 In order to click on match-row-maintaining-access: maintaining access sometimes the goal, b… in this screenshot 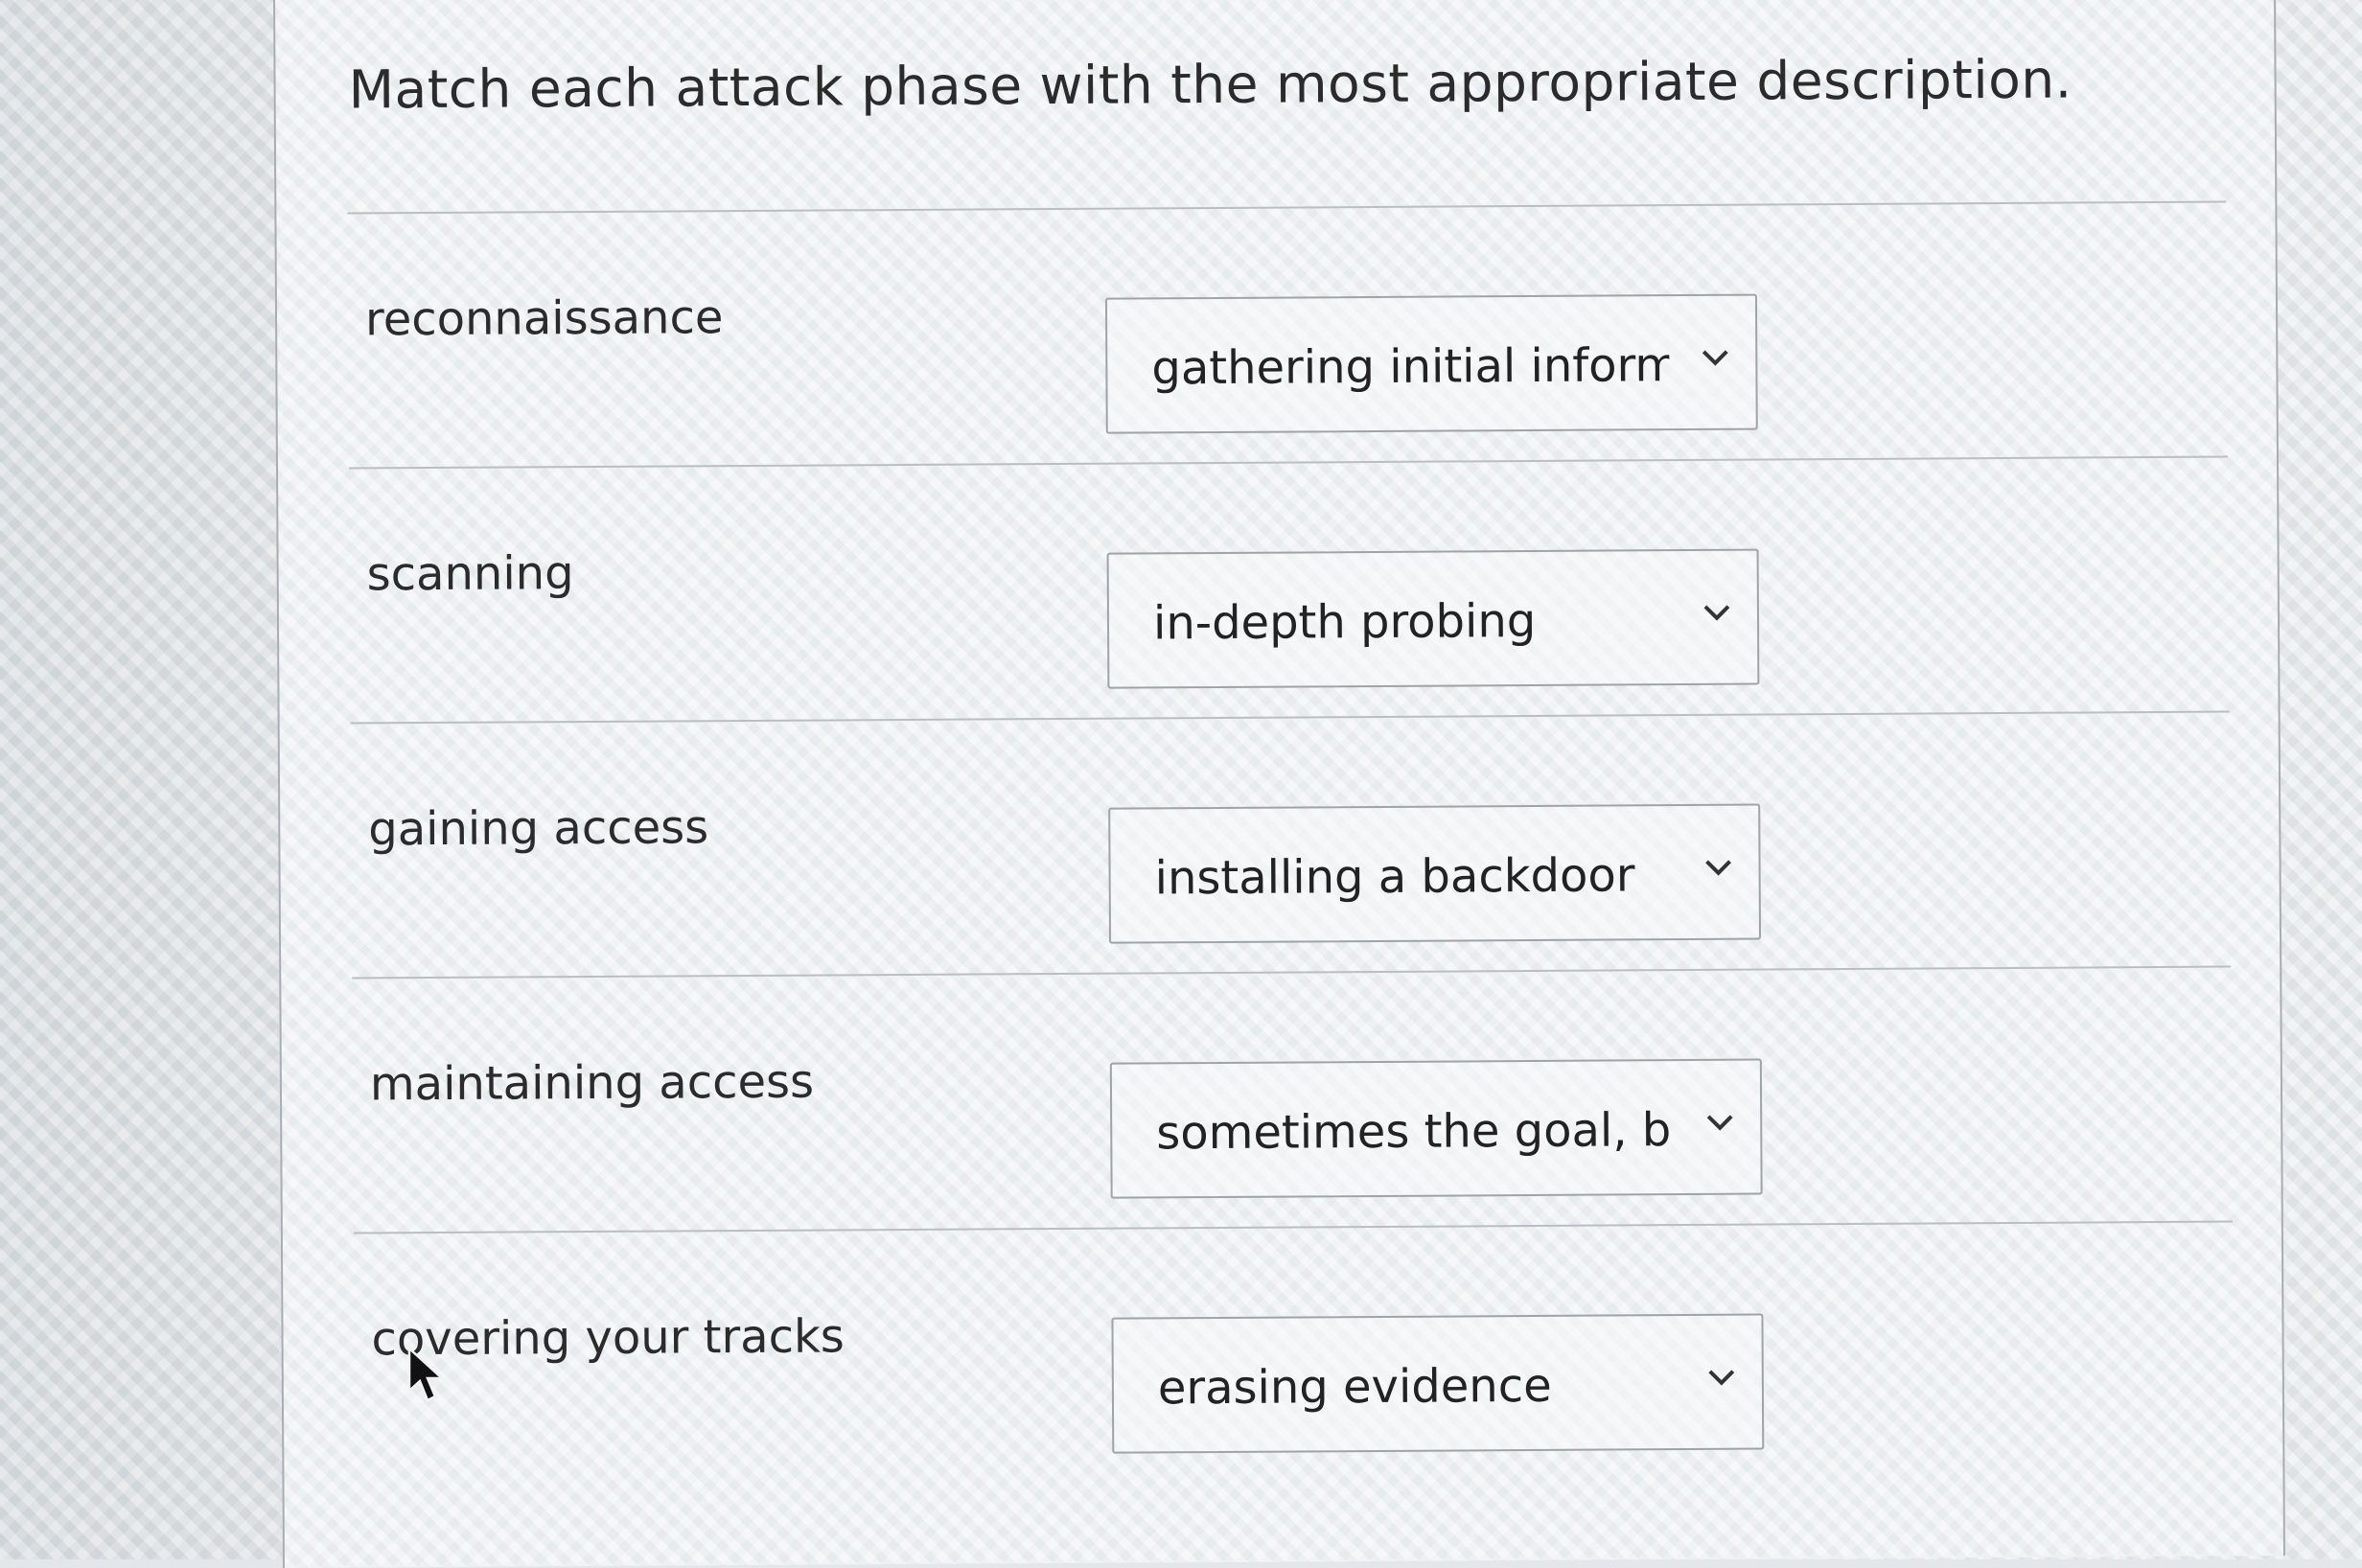, I will do `click(1292, 1099)`.